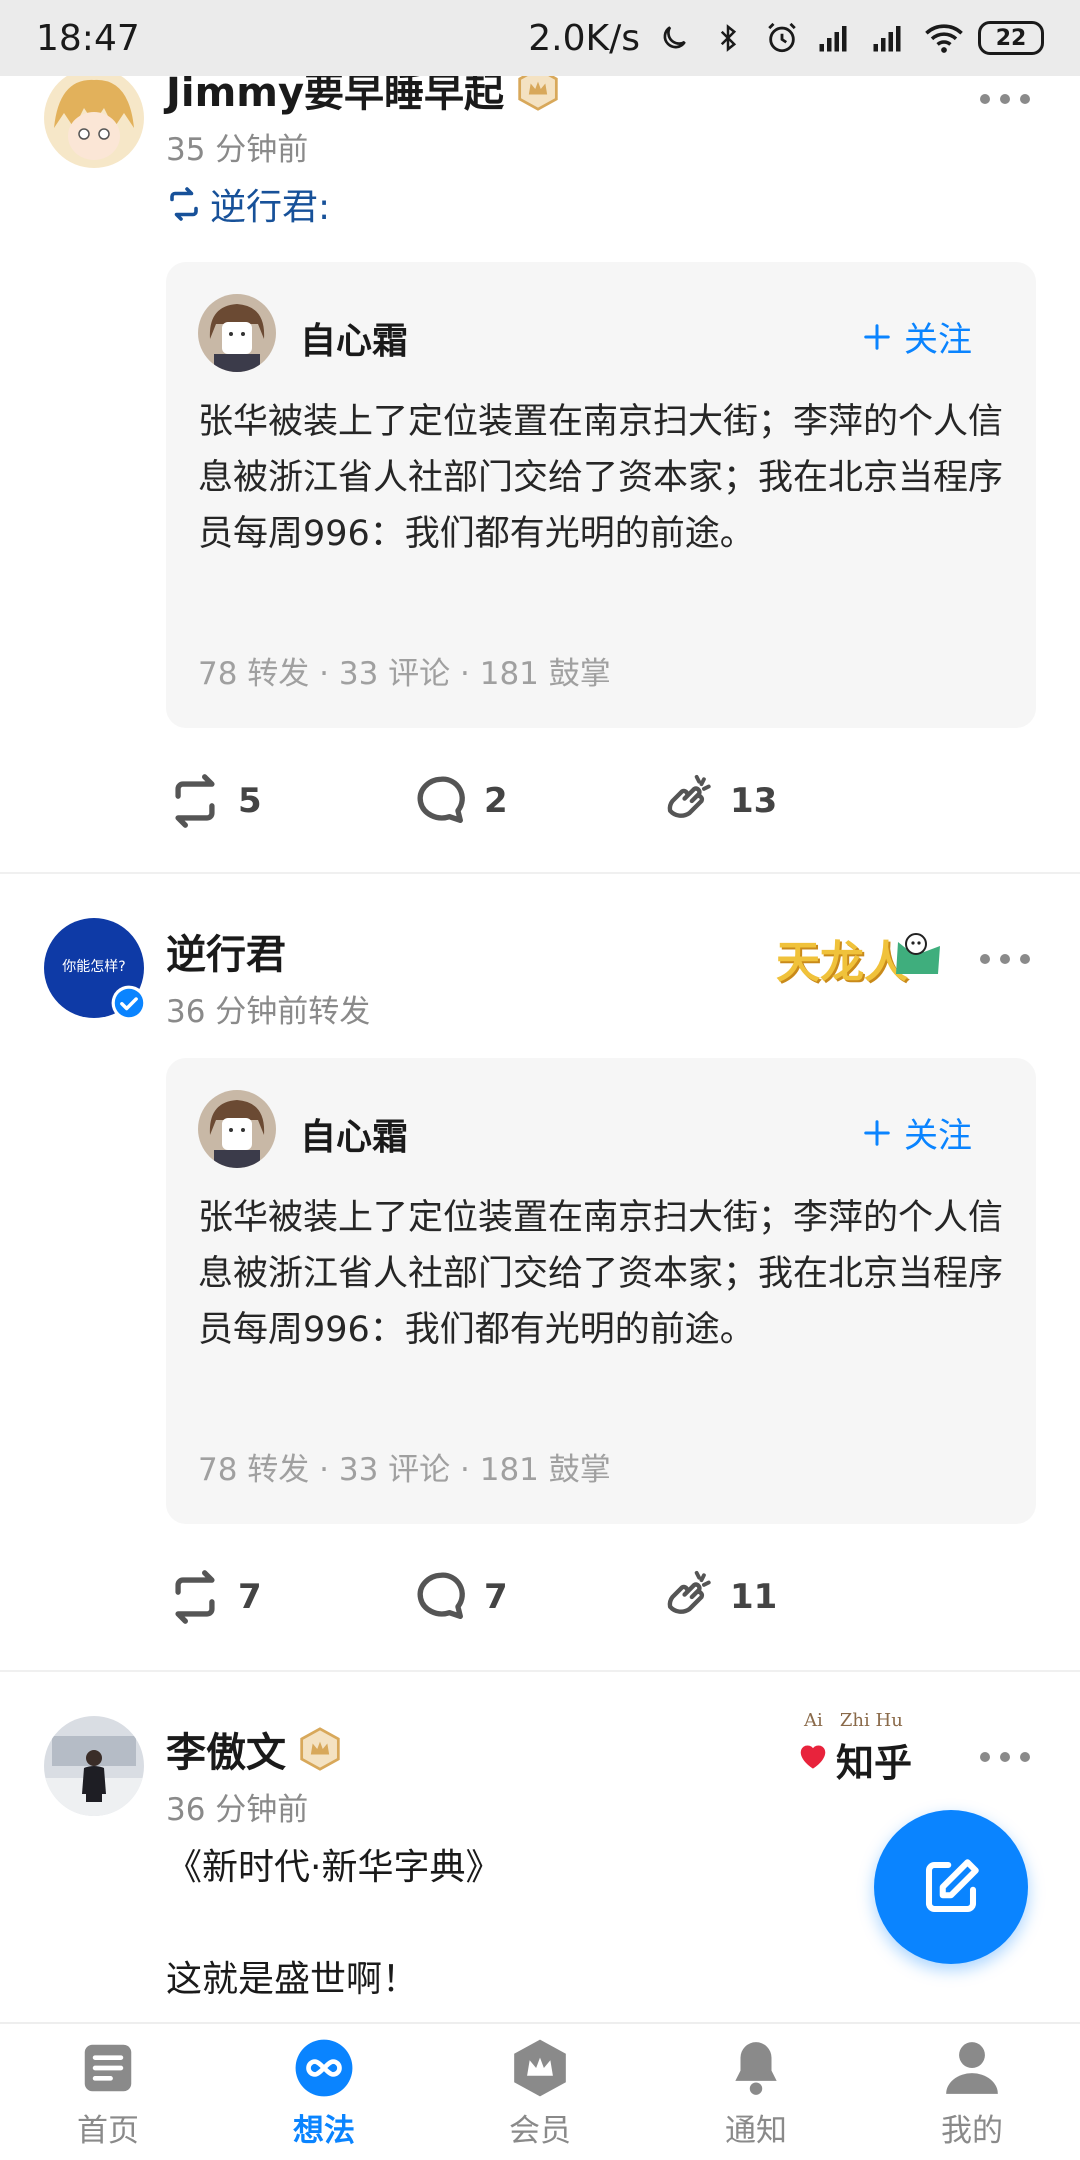 The image size is (1080, 2160). I want to click on repost-count: 5, so click(250, 801).